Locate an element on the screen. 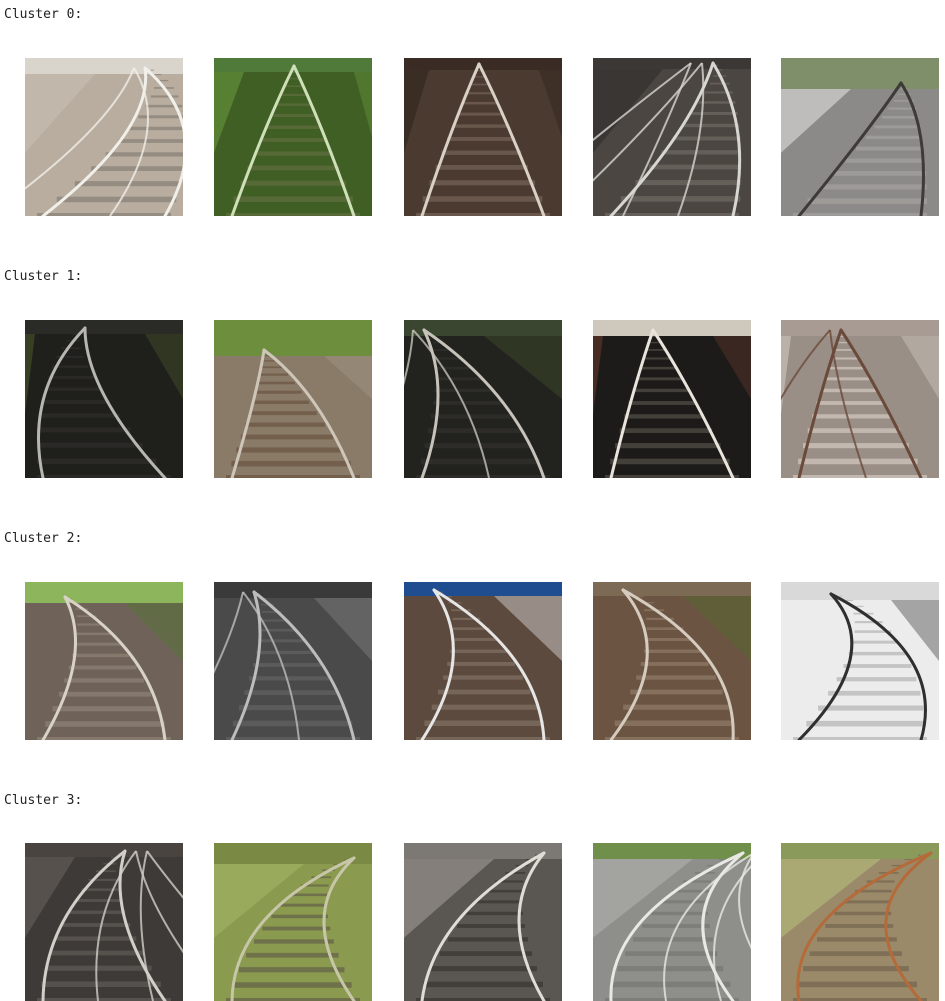 This screenshot has height=1001, width=945. cluster-3-label: Cluster 3: is located at coordinates (43, 800).